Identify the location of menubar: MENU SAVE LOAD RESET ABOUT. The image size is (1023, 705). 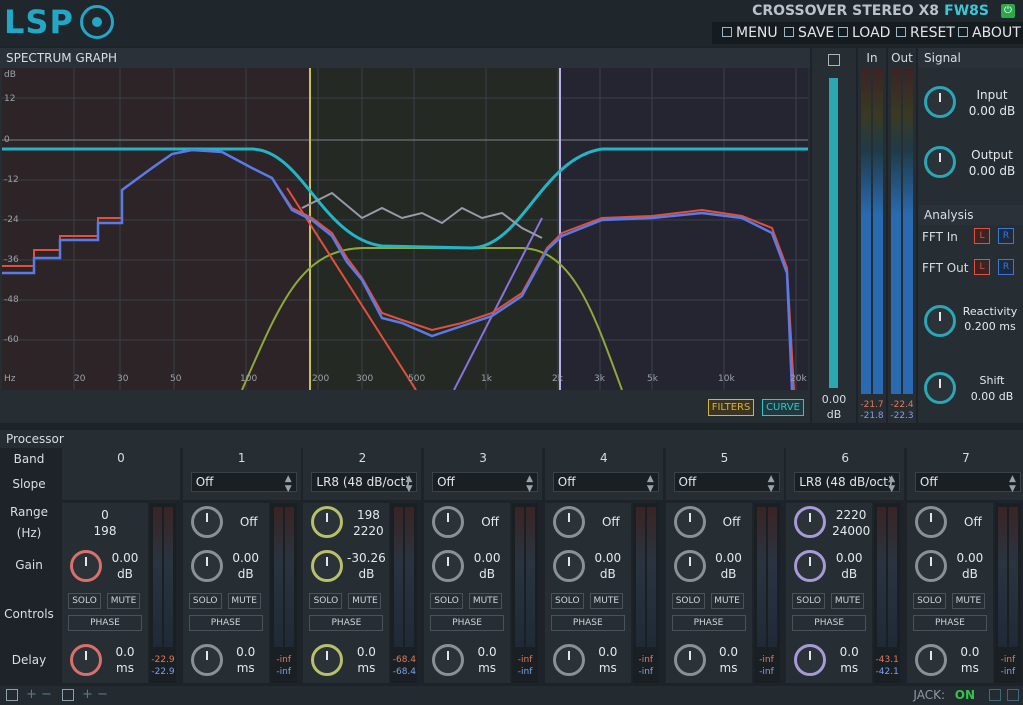
(867, 33).